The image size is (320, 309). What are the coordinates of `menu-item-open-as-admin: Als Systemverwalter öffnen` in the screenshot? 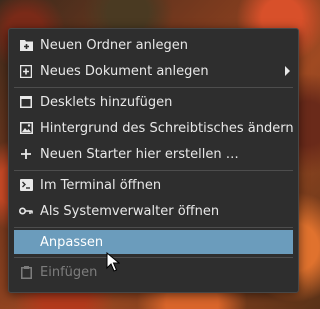 It's located at (153, 211).